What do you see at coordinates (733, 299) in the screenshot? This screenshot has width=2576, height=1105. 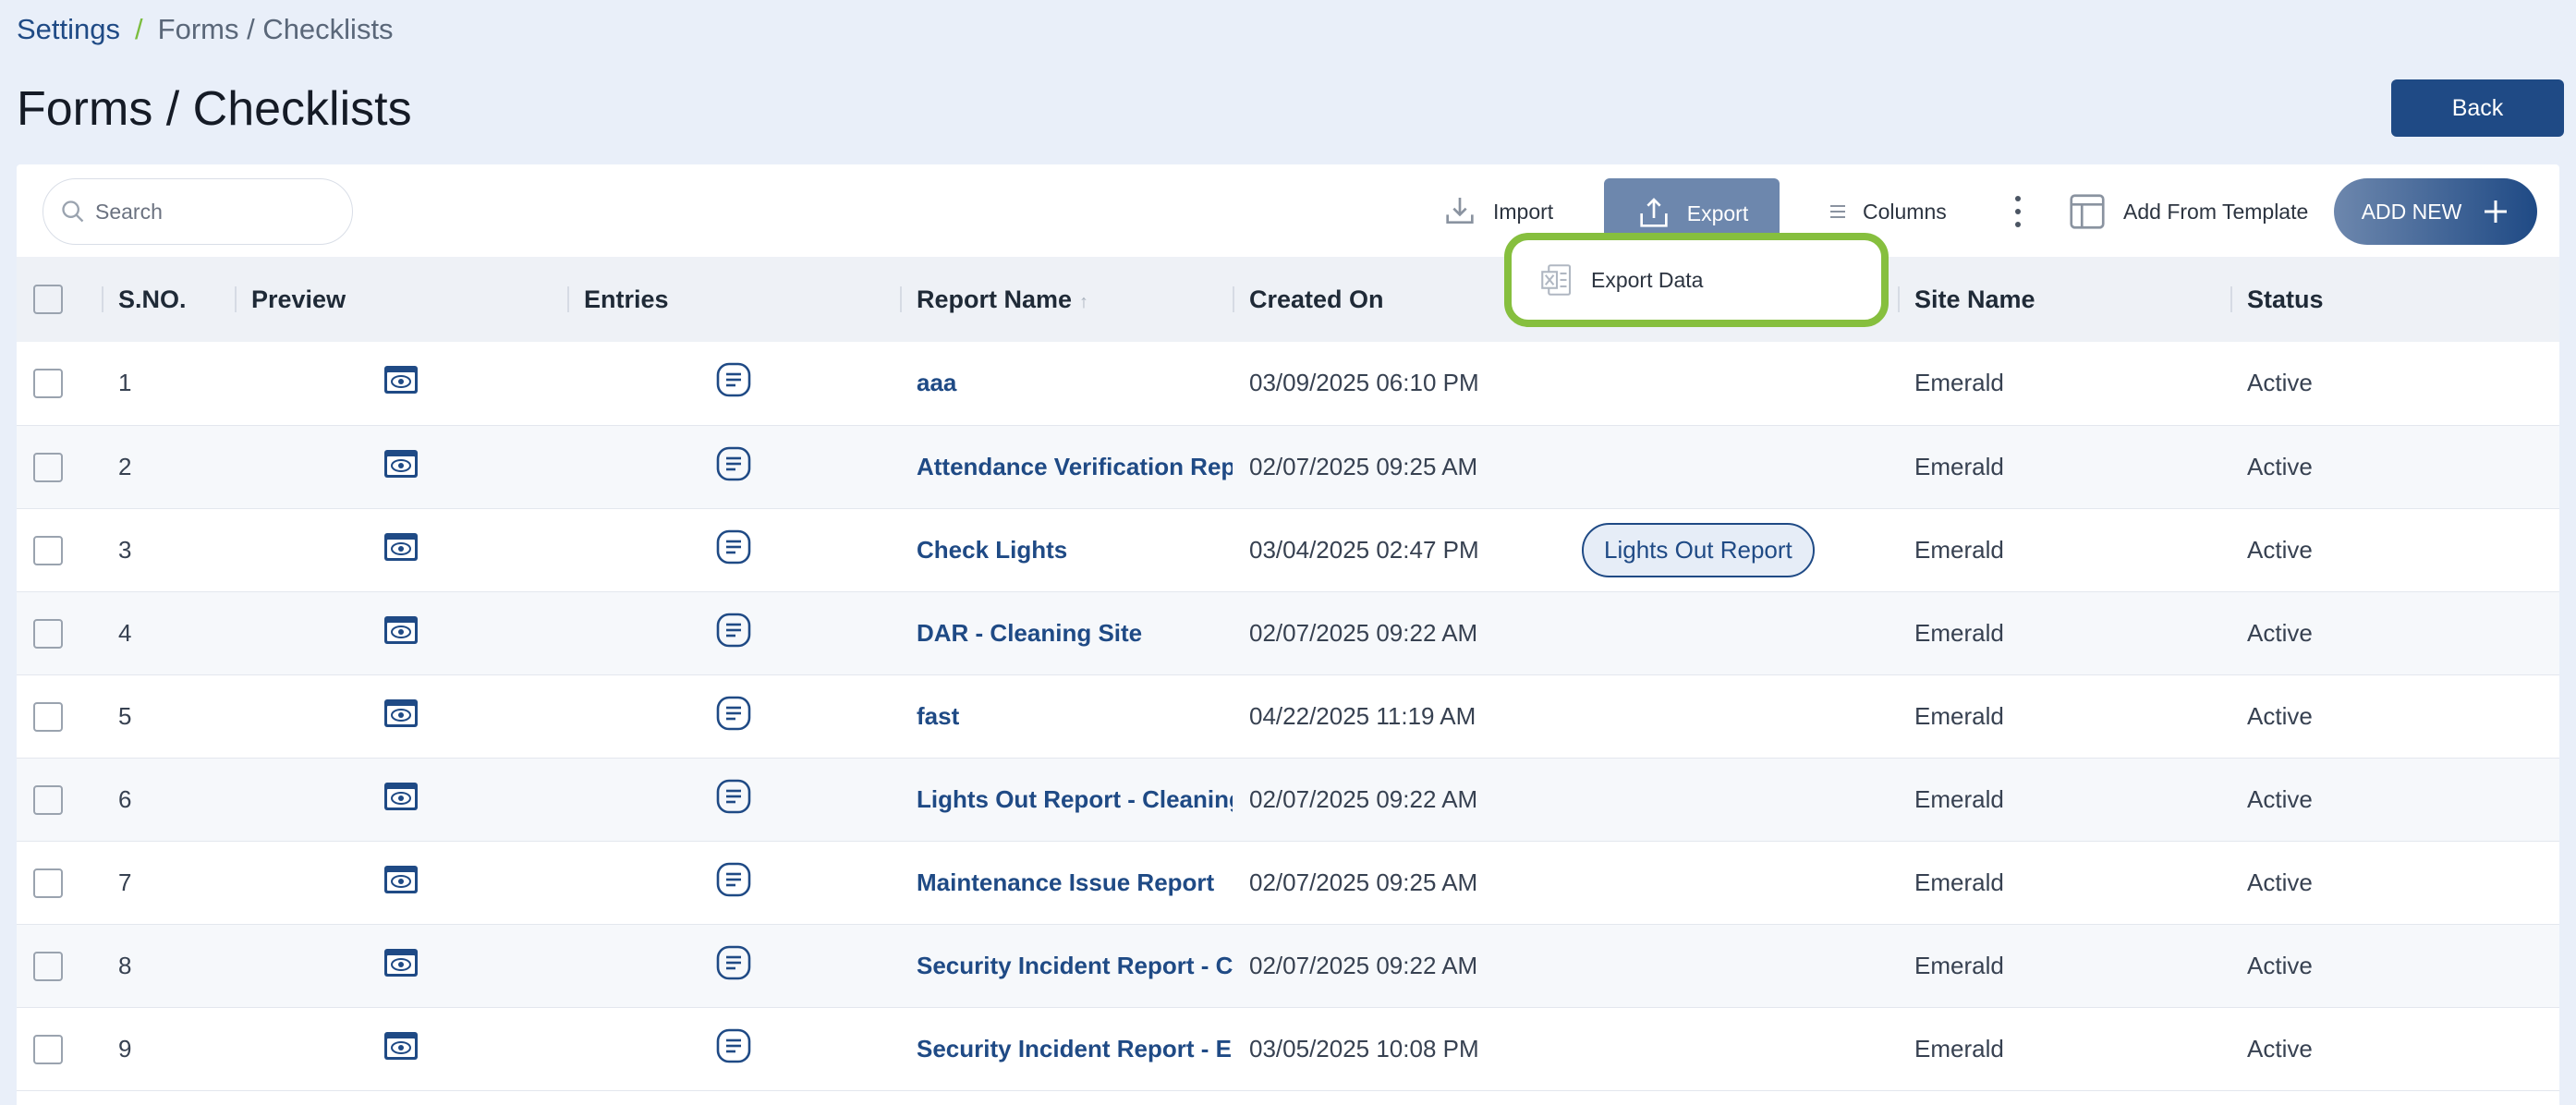 I see `header-entries: Entries` at bounding box center [733, 299].